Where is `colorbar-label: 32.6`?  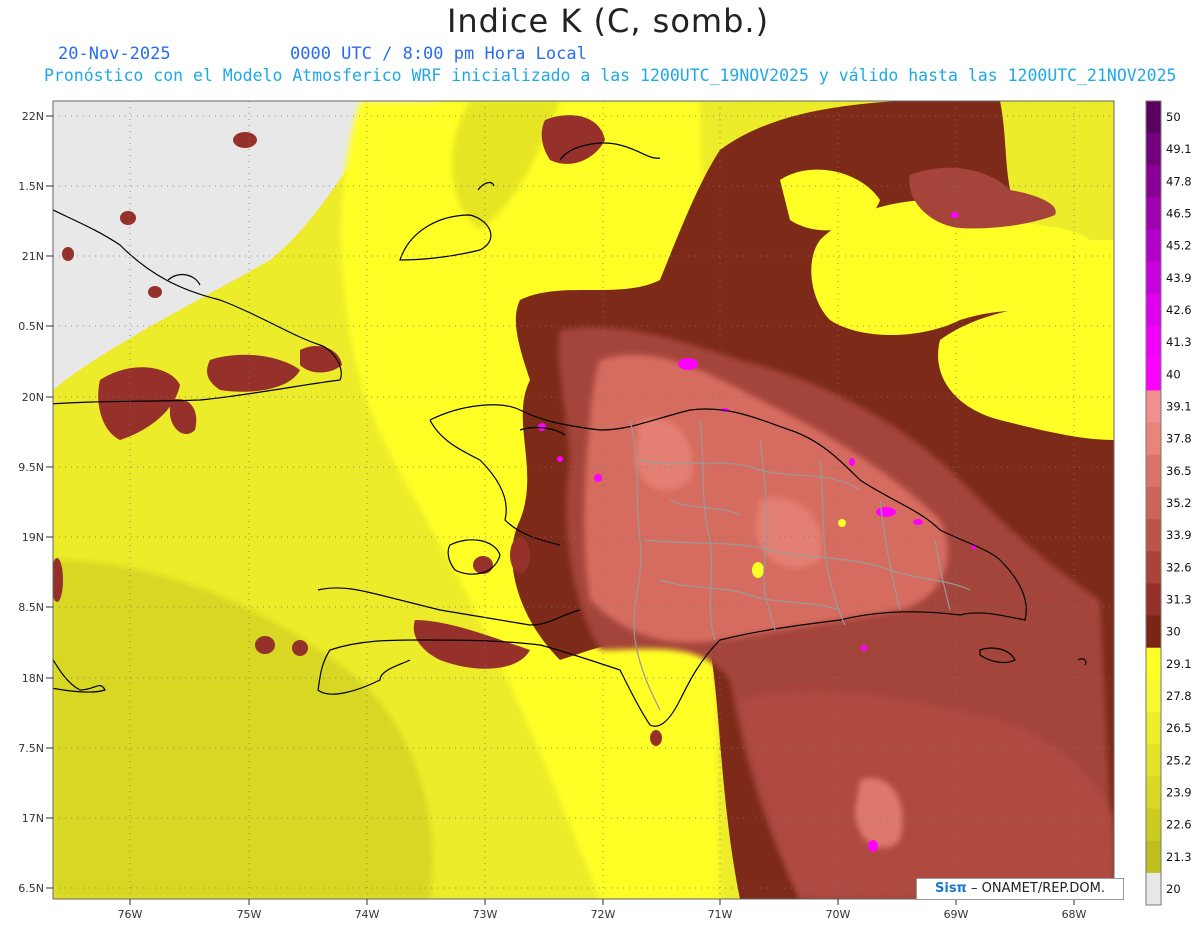
colorbar-label: 32.6 is located at coordinates (1179, 567).